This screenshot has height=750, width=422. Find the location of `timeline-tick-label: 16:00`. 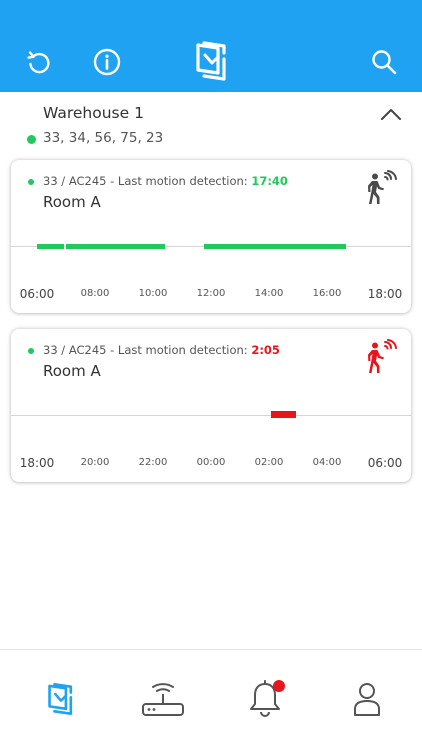

timeline-tick-label: 16:00 is located at coordinates (327, 293).